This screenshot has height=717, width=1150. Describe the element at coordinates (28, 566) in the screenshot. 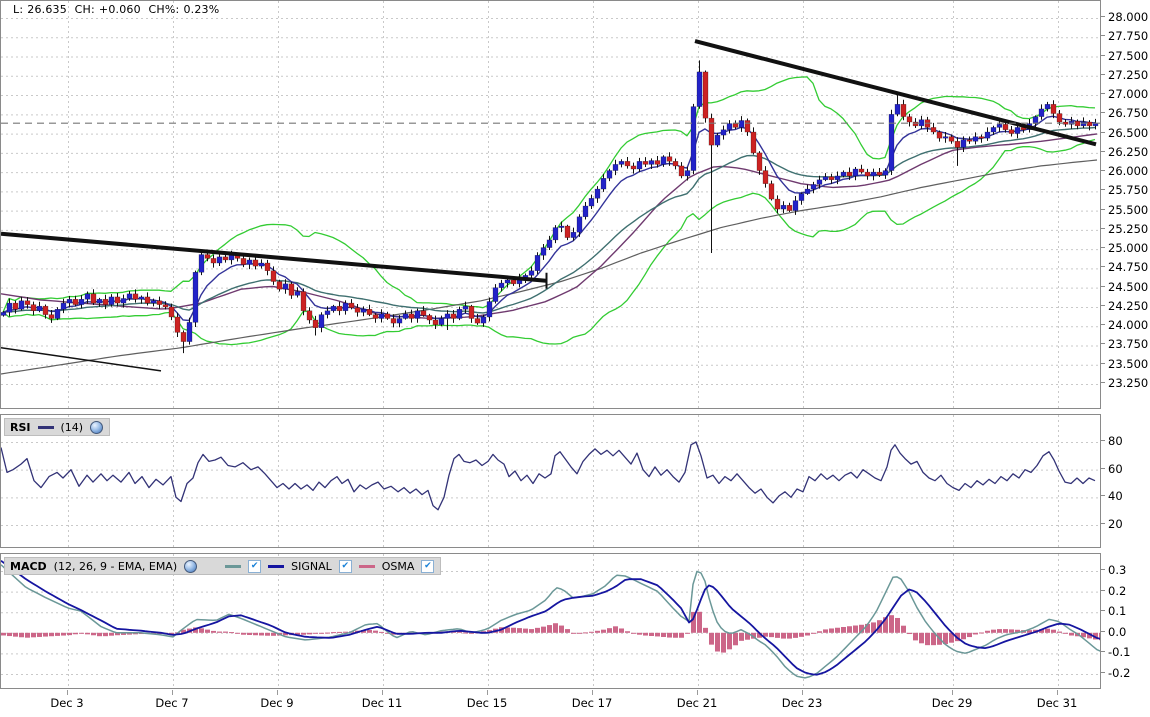

I see `macd-title: MACD` at that location.